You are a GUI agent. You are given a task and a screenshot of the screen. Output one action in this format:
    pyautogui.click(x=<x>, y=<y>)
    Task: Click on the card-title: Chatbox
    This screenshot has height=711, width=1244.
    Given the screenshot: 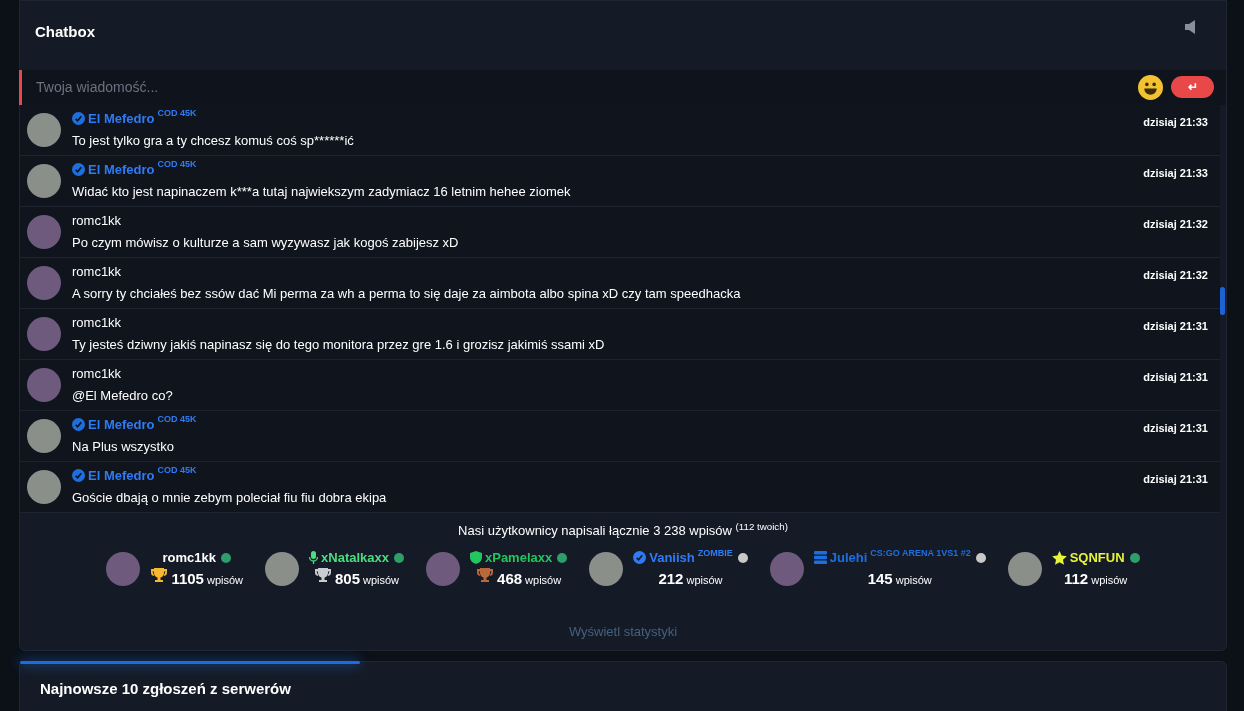 What is the action you would take?
    pyautogui.click(x=65, y=32)
    